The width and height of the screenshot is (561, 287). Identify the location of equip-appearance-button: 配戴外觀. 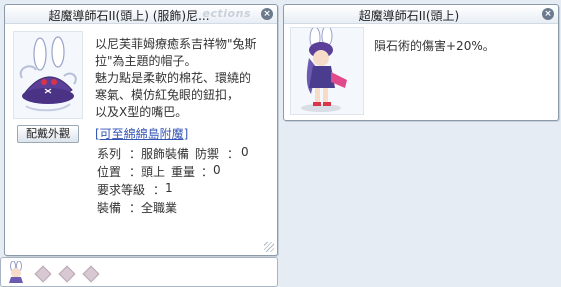
(48, 134).